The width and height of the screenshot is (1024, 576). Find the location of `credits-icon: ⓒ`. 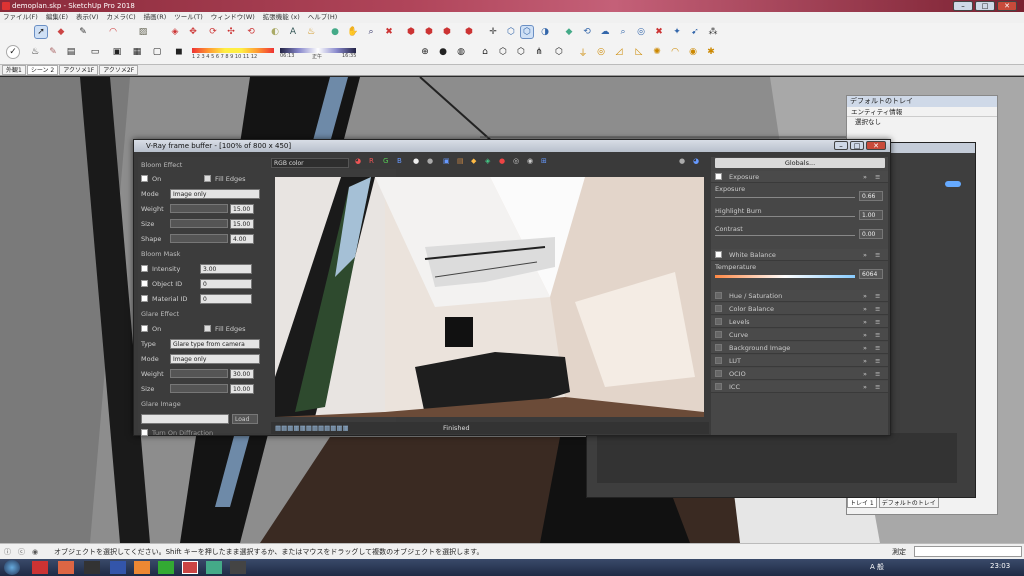

credits-icon: ⓒ is located at coordinates (21, 552).